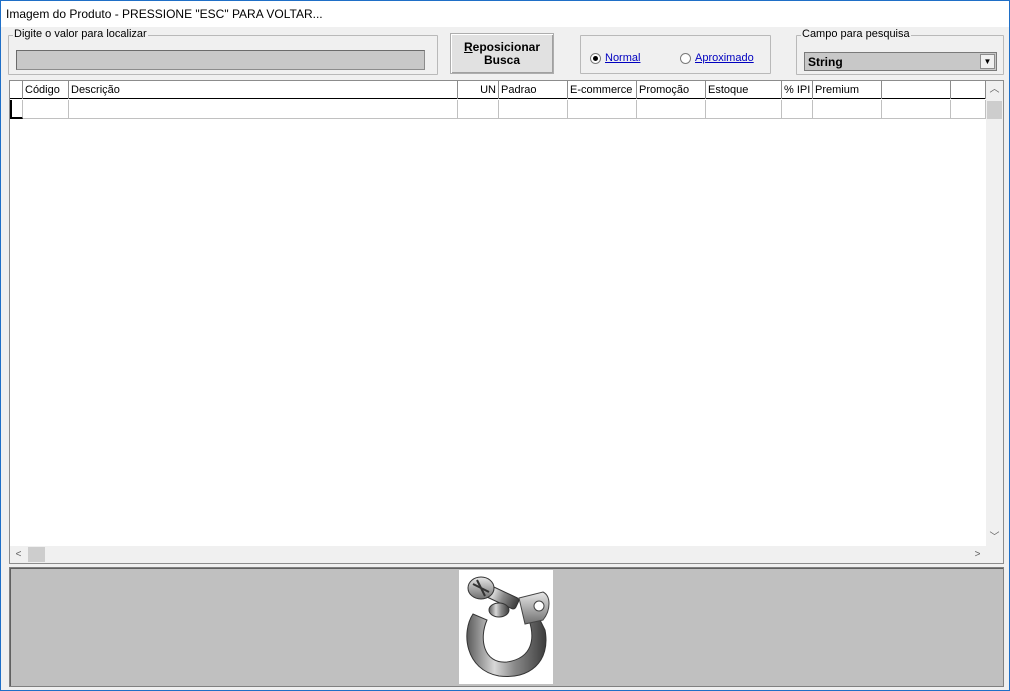 The height and width of the screenshot is (691, 1010). Describe the element at coordinates (533, 90) in the screenshot. I see `column-header-padrao: Padrao` at that location.